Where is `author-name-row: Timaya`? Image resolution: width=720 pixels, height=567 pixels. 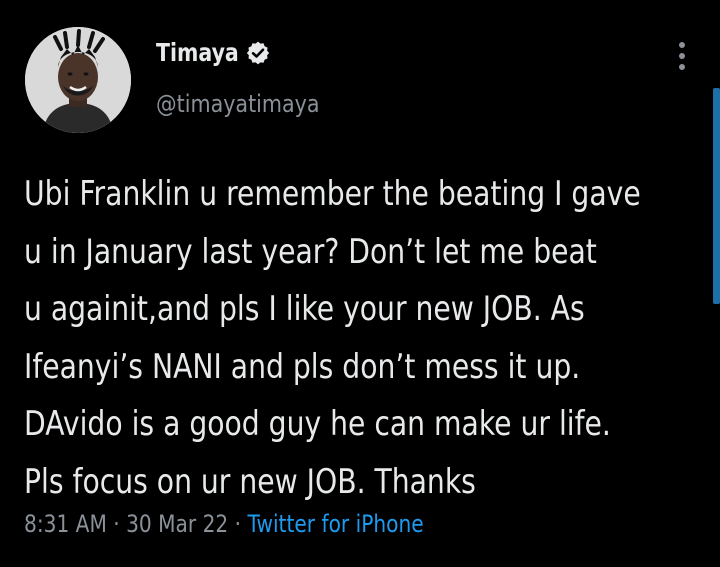 author-name-row: Timaya is located at coordinates (213, 52).